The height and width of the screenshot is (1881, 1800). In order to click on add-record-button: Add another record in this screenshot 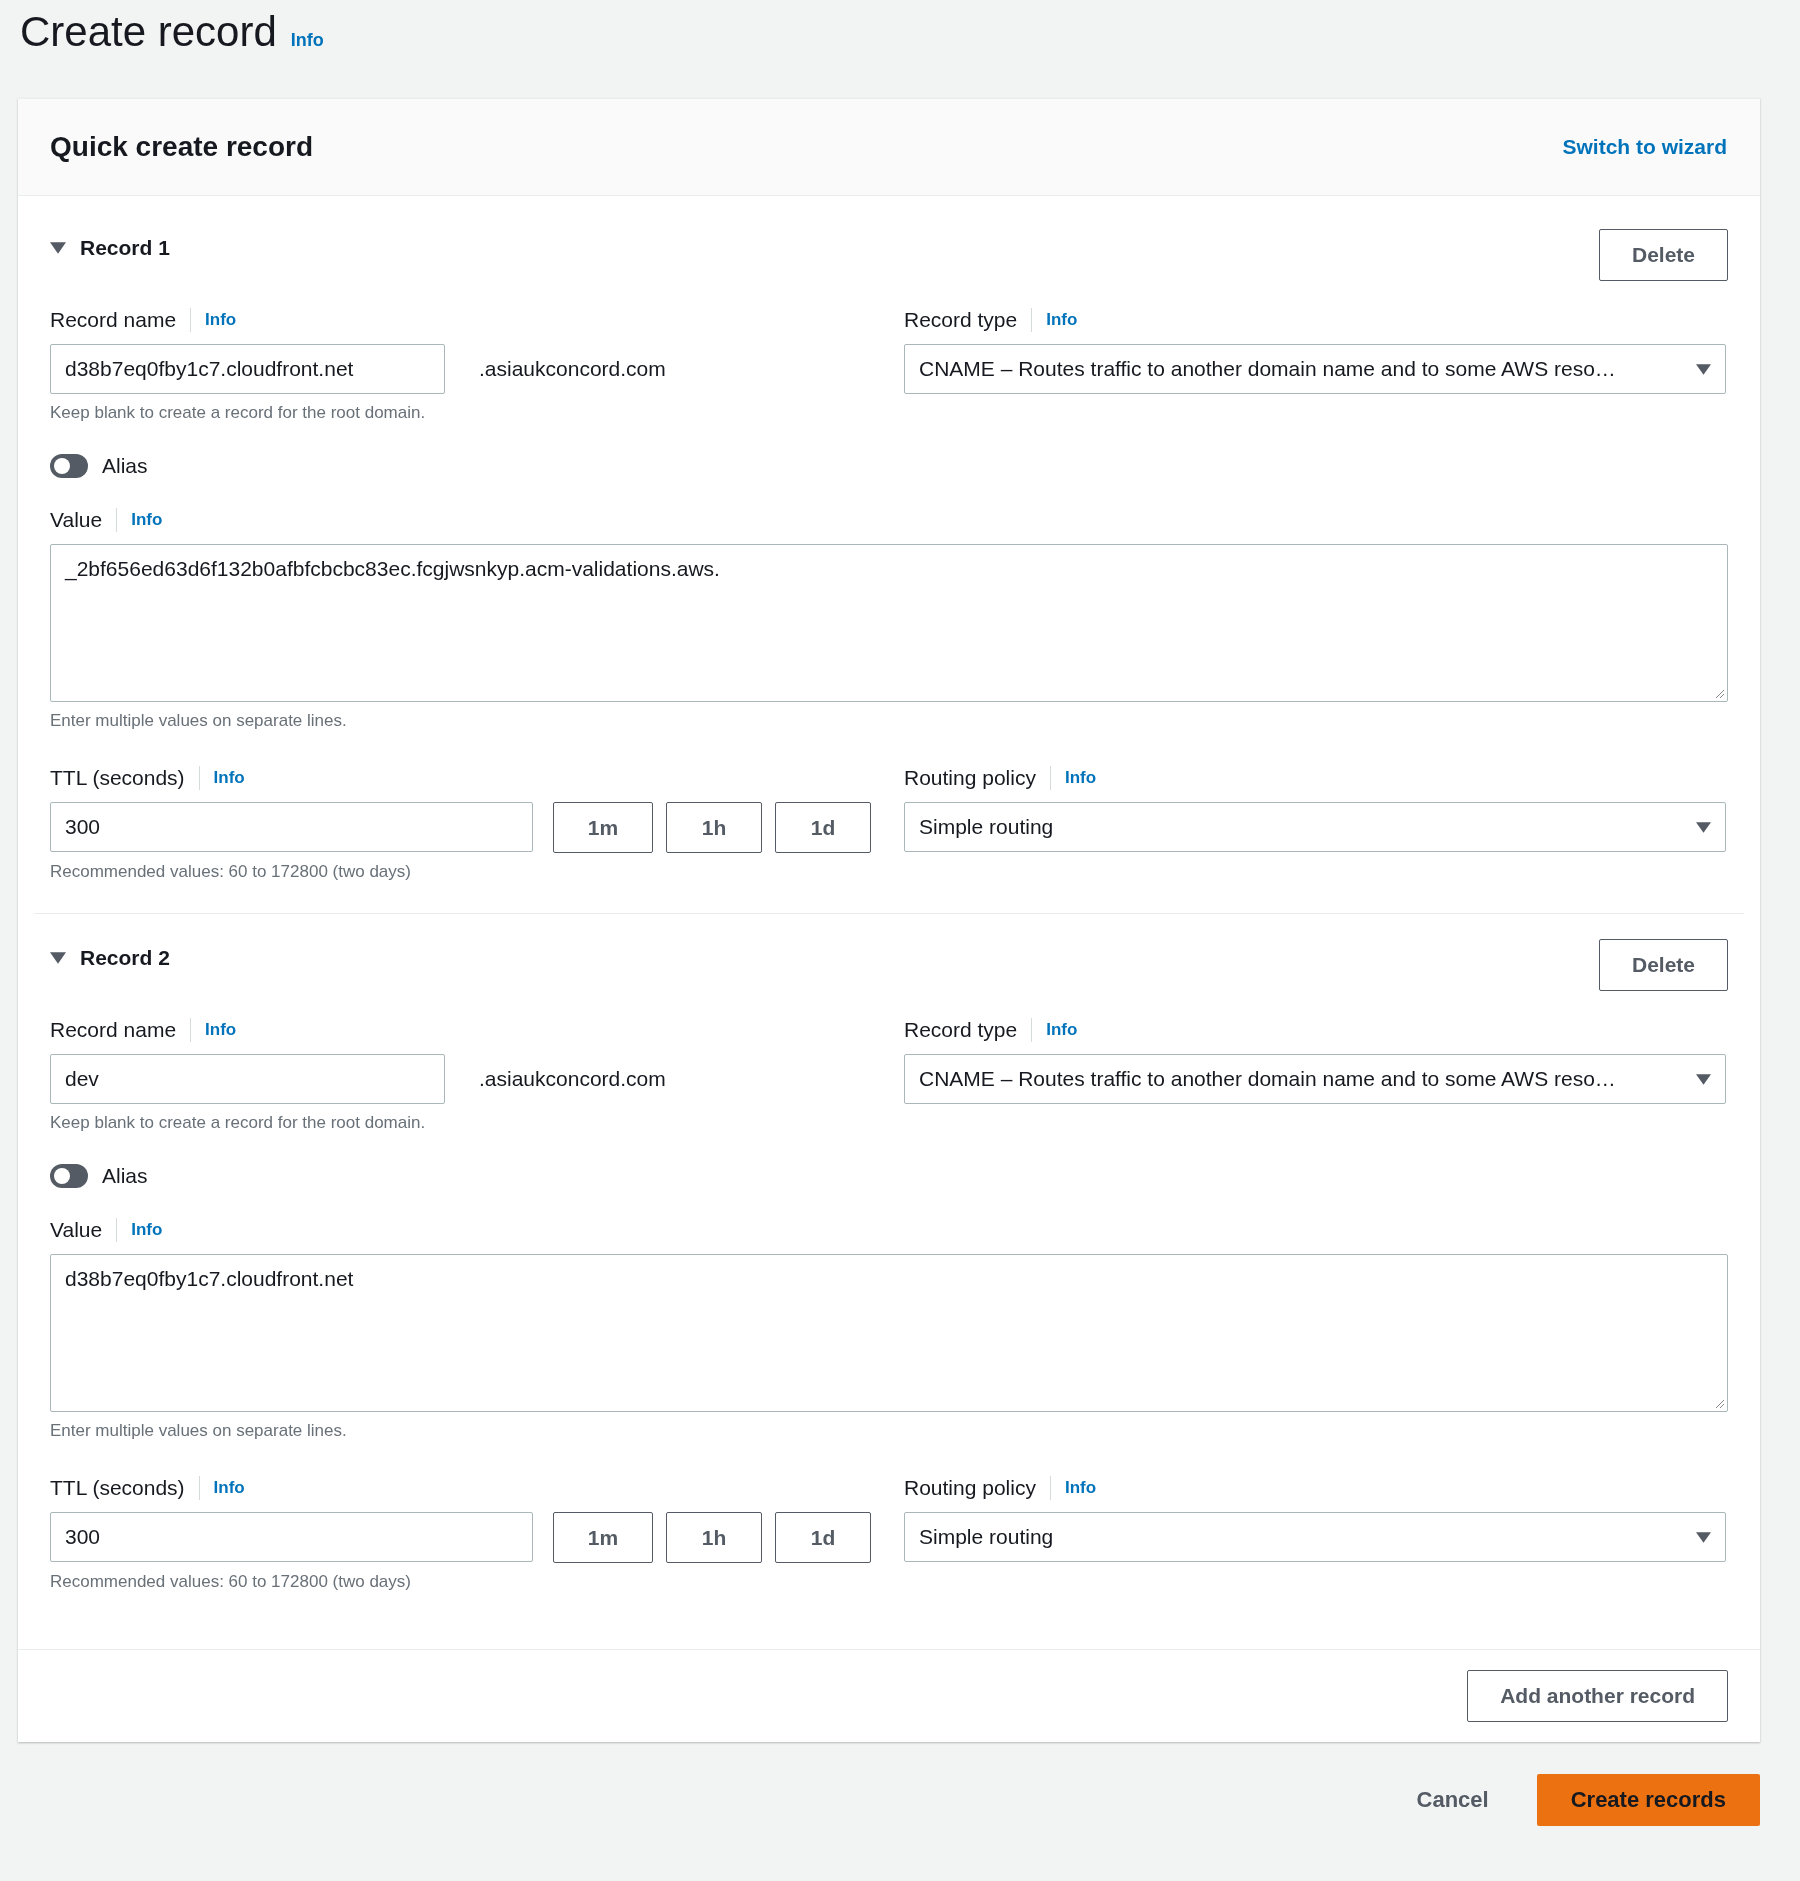, I will do `click(1597, 1696)`.